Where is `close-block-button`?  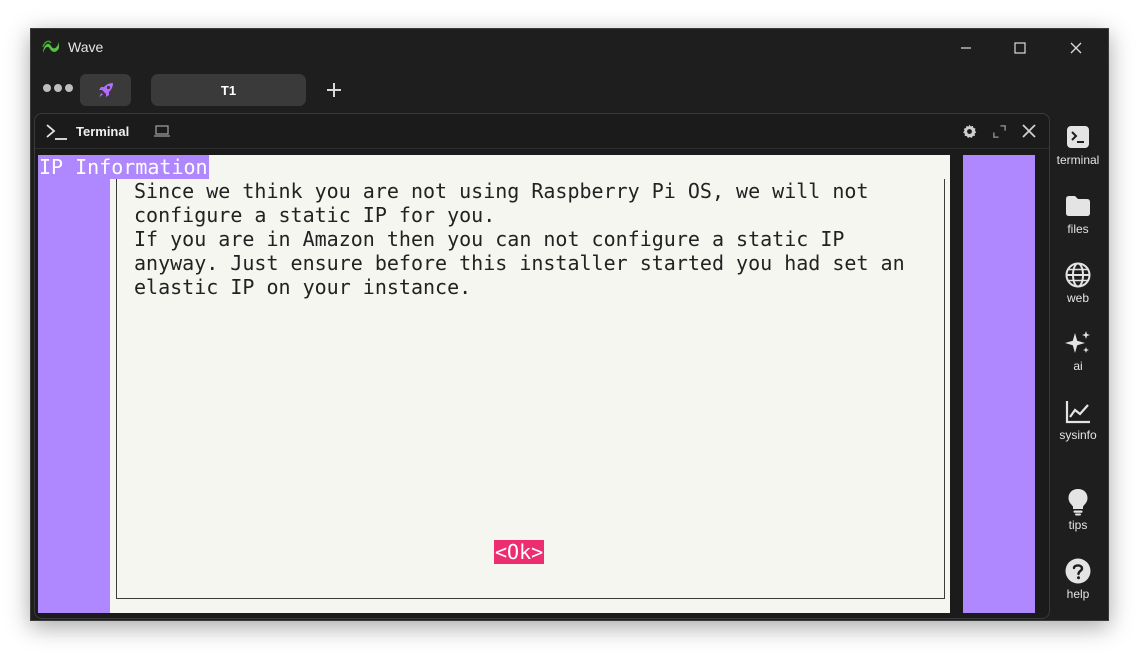 close-block-button is located at coordinates (1029, 131).